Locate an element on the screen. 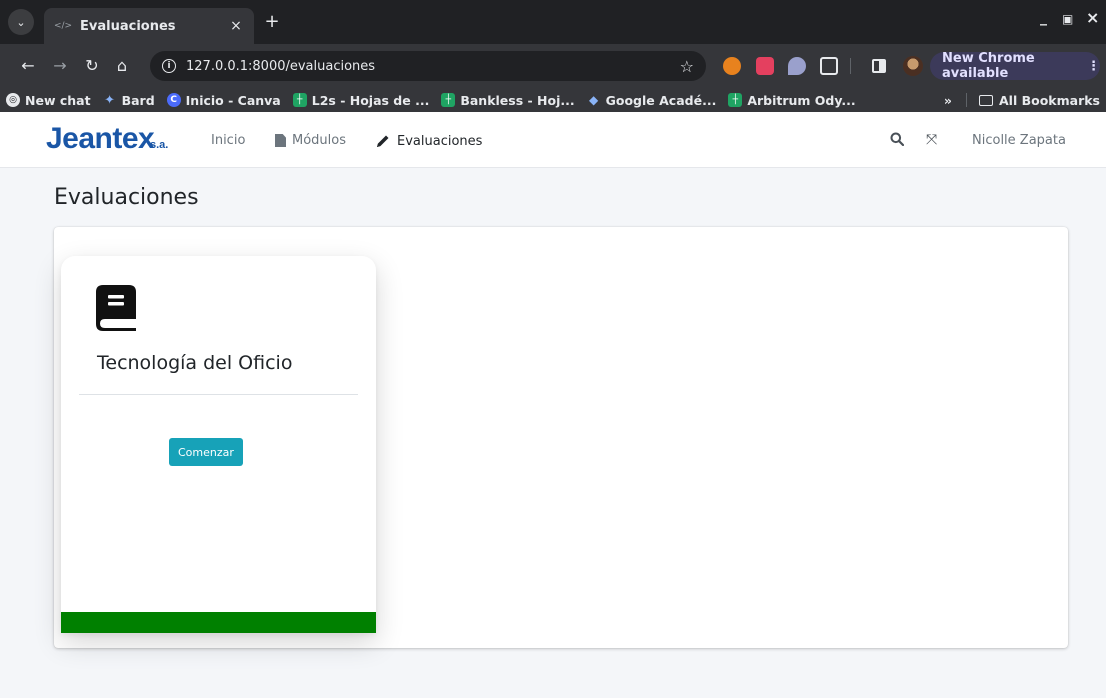 The width and height of the screenshot is (1106, 698). nav-label: Evaluaciones is located at coordinates (440, 141).